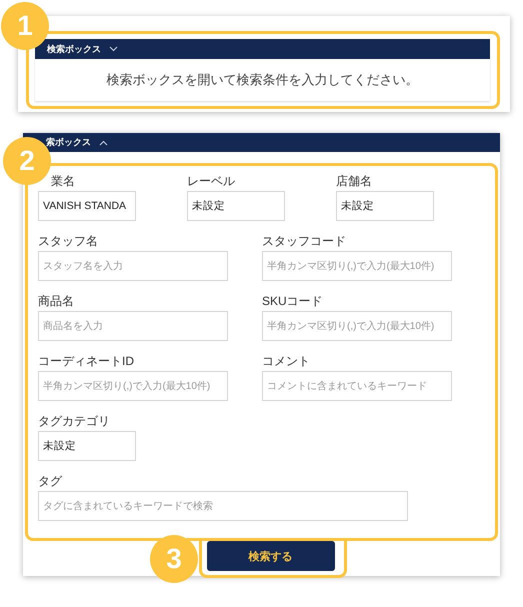 This screenshot has height=607, width=523. I want to click on input-field: スタッフ名を入力, so click(133, 266).